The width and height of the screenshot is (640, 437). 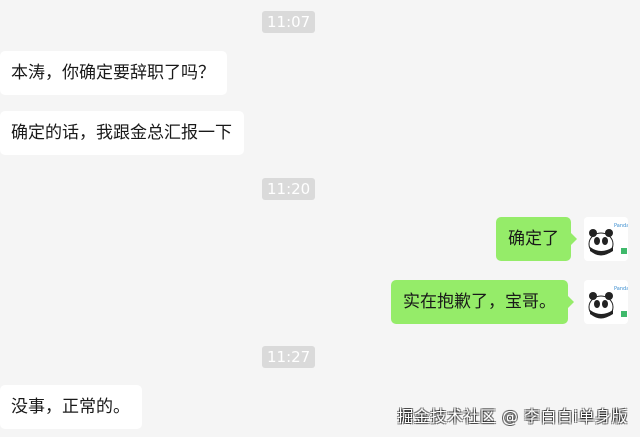 I want to click on timestamp: 11:27, so click(x=289, y=357).